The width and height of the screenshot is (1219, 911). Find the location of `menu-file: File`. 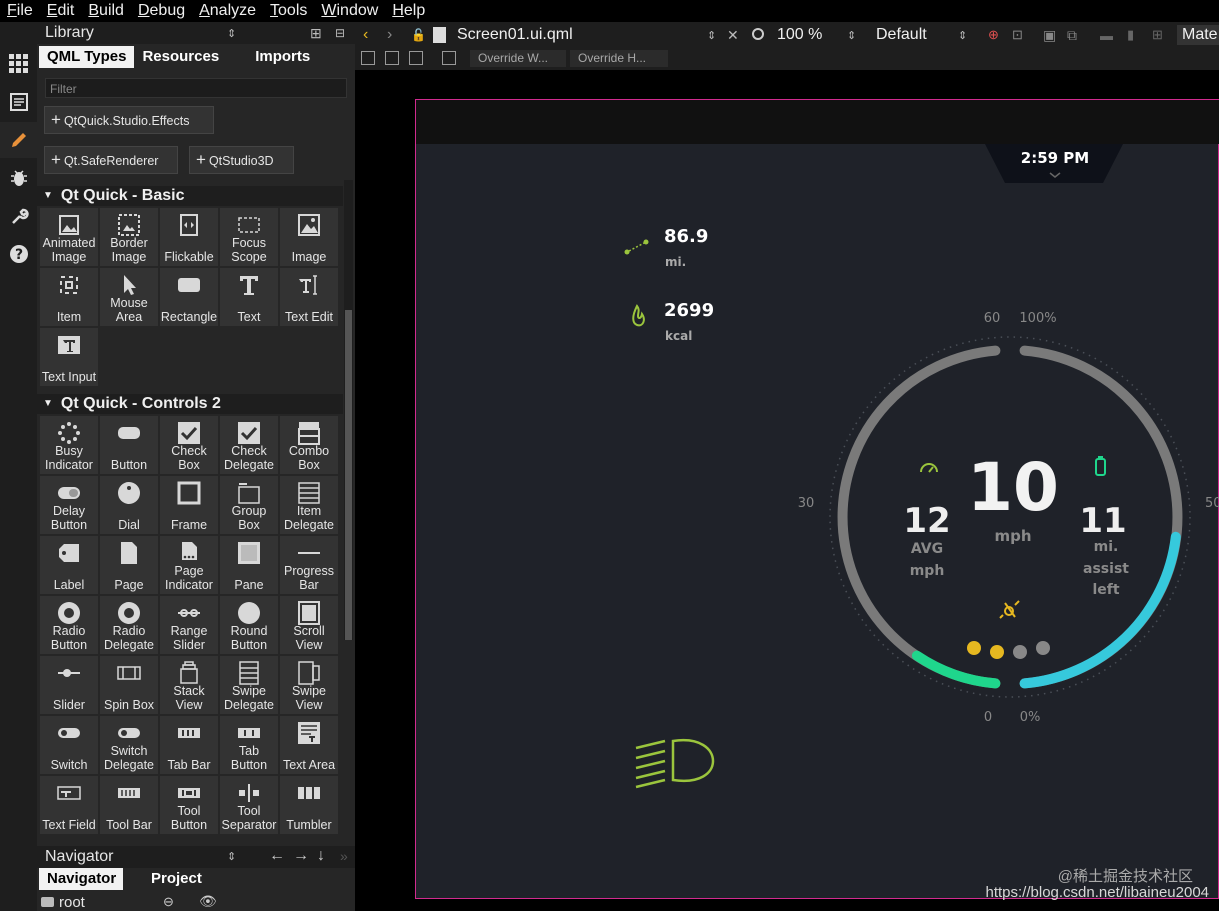

menu-file: File is located at coordinates (20, 11).